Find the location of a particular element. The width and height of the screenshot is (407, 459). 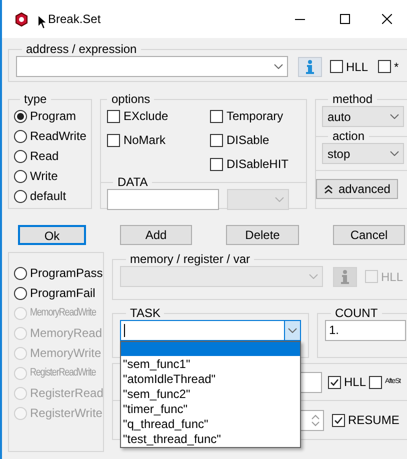

radio-label: MemoryReadWrite is located at coordinates (63, 312).